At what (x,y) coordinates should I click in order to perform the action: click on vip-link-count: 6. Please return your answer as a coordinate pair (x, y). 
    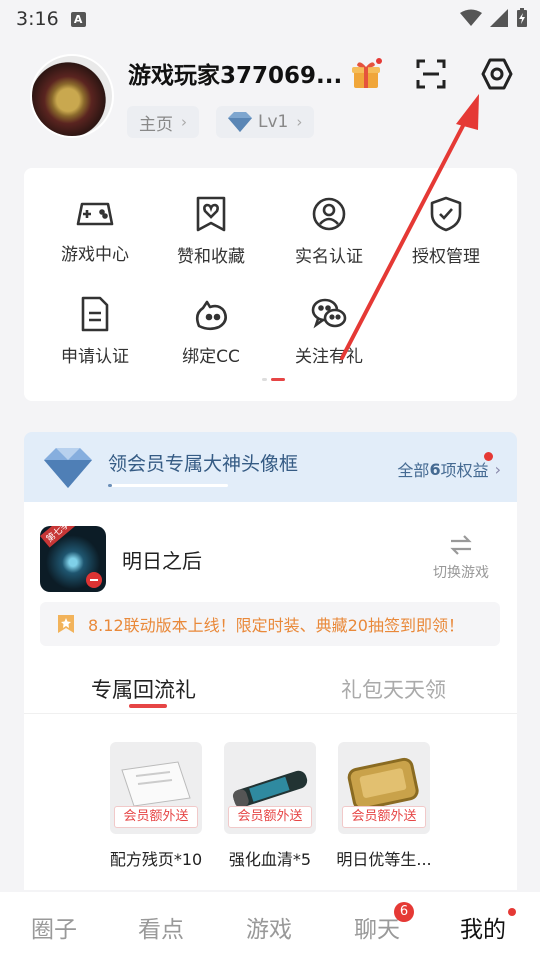
    Looking at the image, I should click on (435, 469).